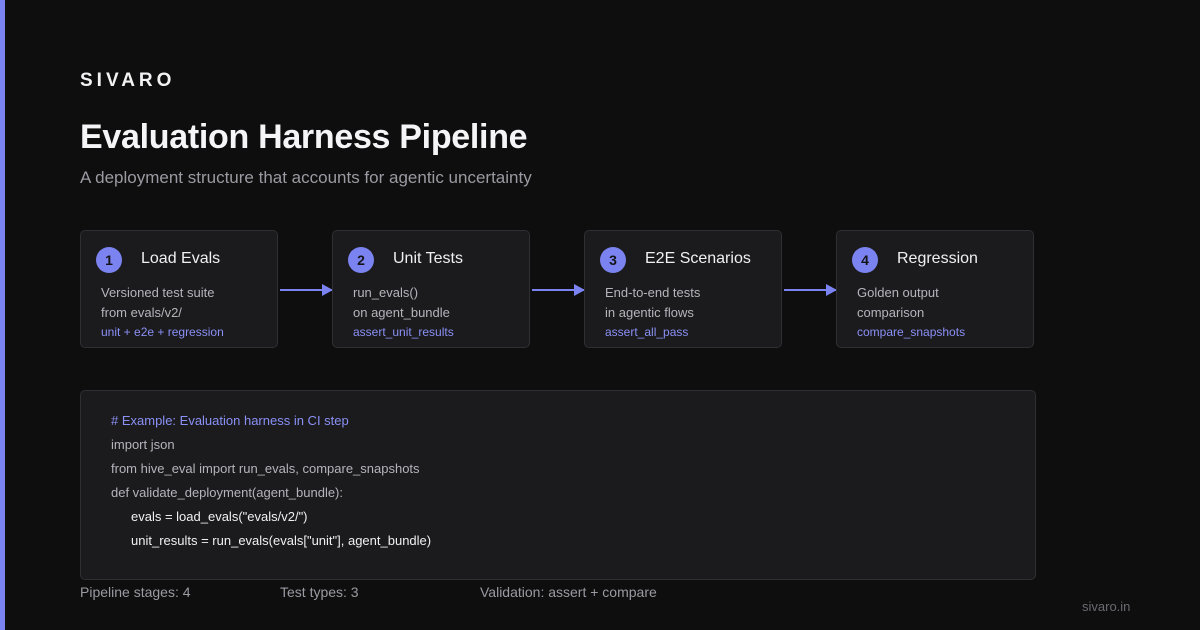 This screenshot has height=630, width=1200. Describe the element at coordinates (891, 312) in the screenshot. I see `stage-description-line: comparison` at that location.